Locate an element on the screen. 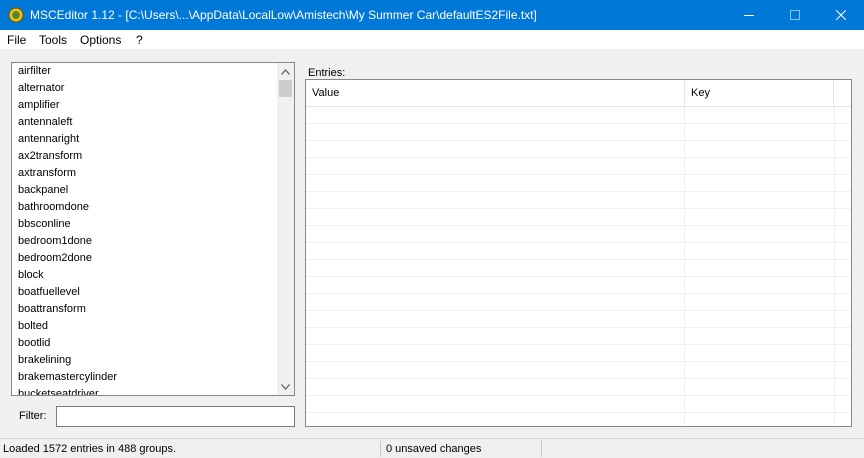 The image size is (864, 458). app-icon is located at coordinates (16, 15).